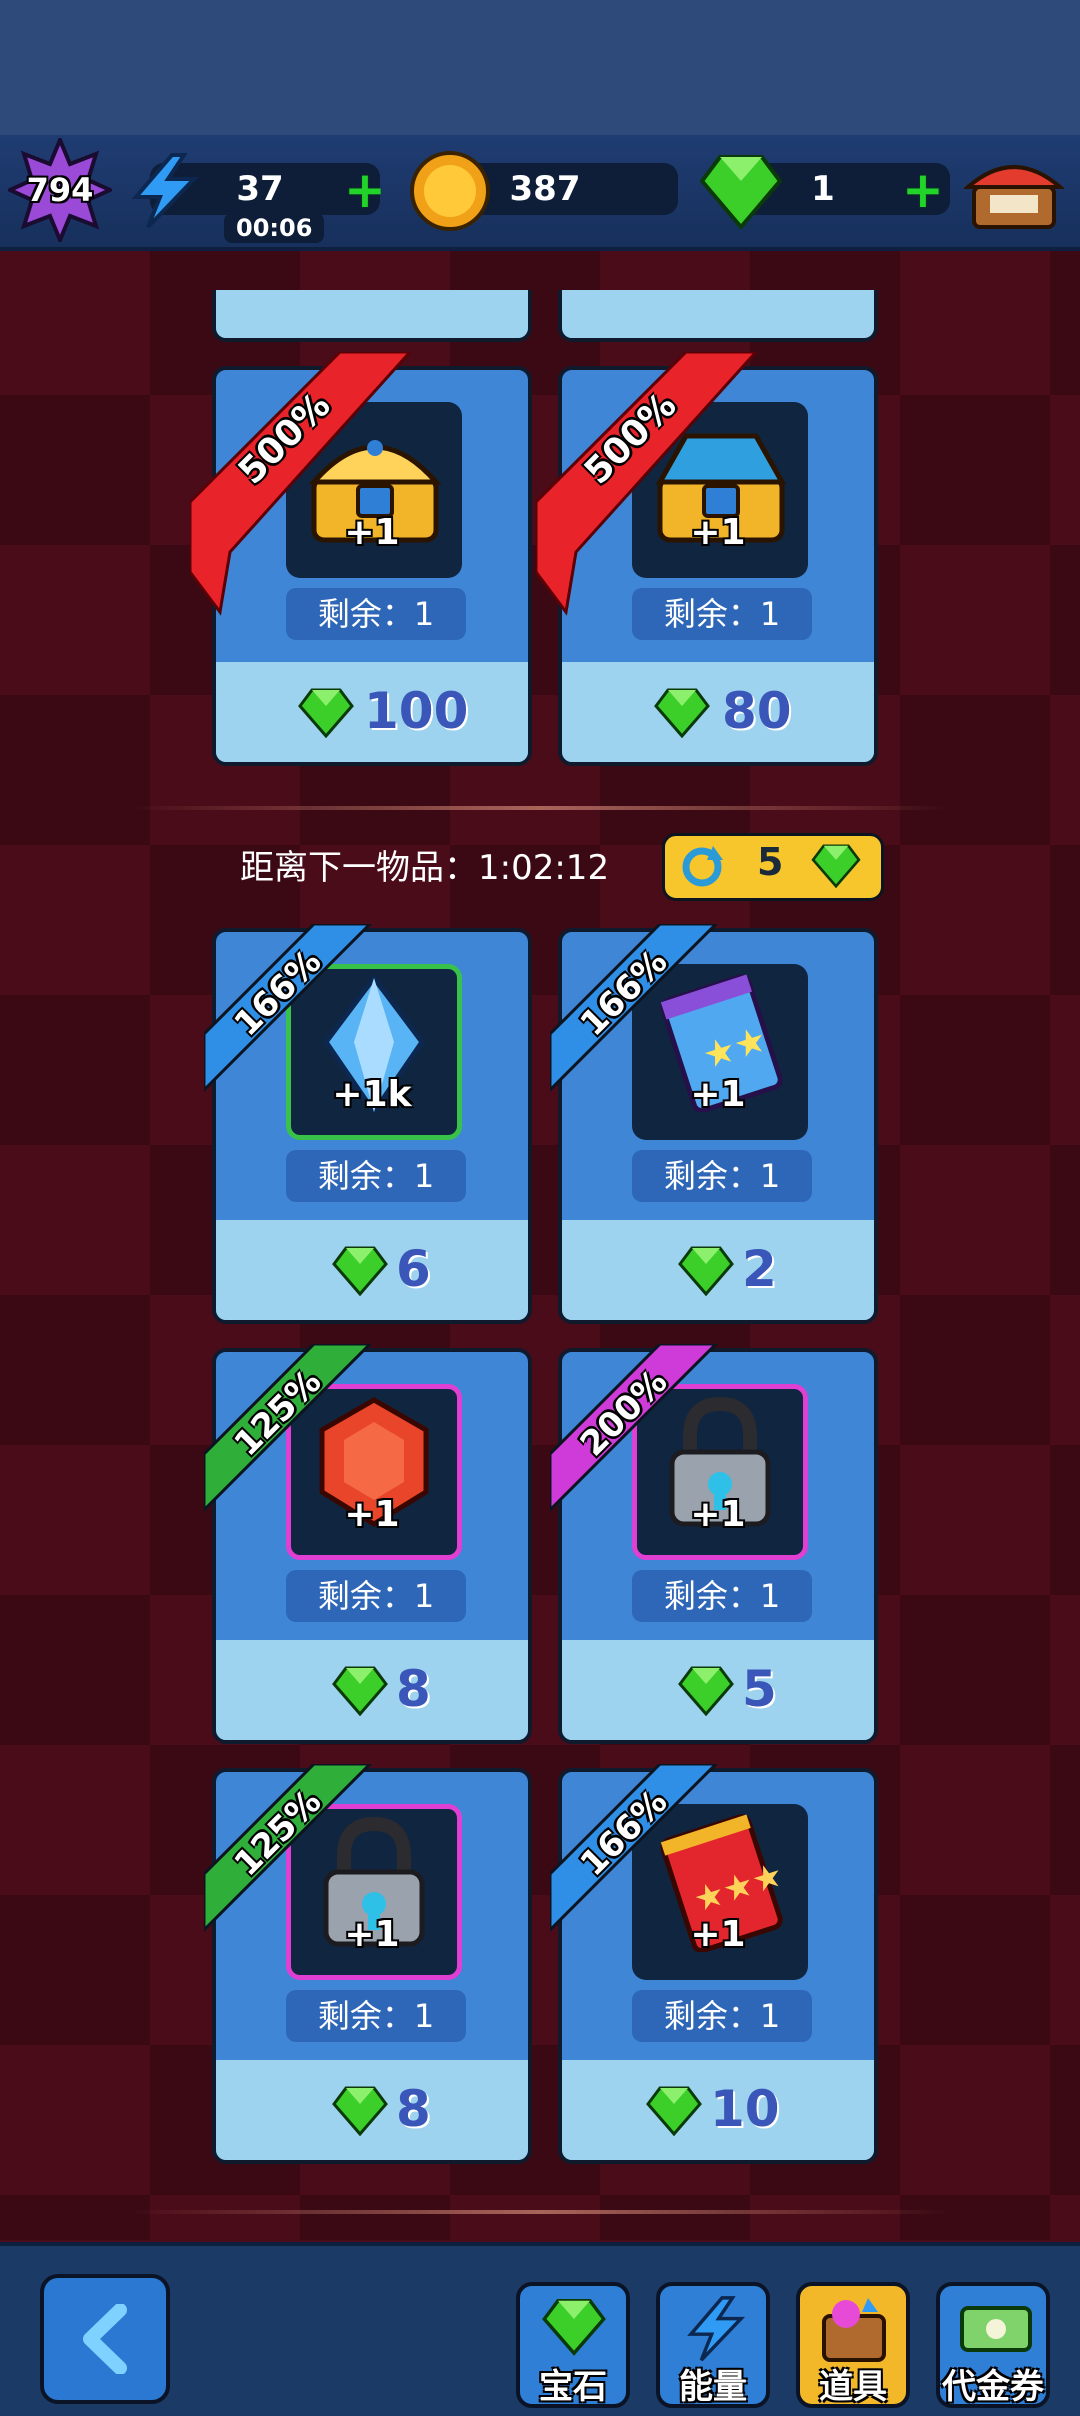 This screenshot has width=1080, height=2416. I want to click on refresh-cost: 5, so click(770, 862).